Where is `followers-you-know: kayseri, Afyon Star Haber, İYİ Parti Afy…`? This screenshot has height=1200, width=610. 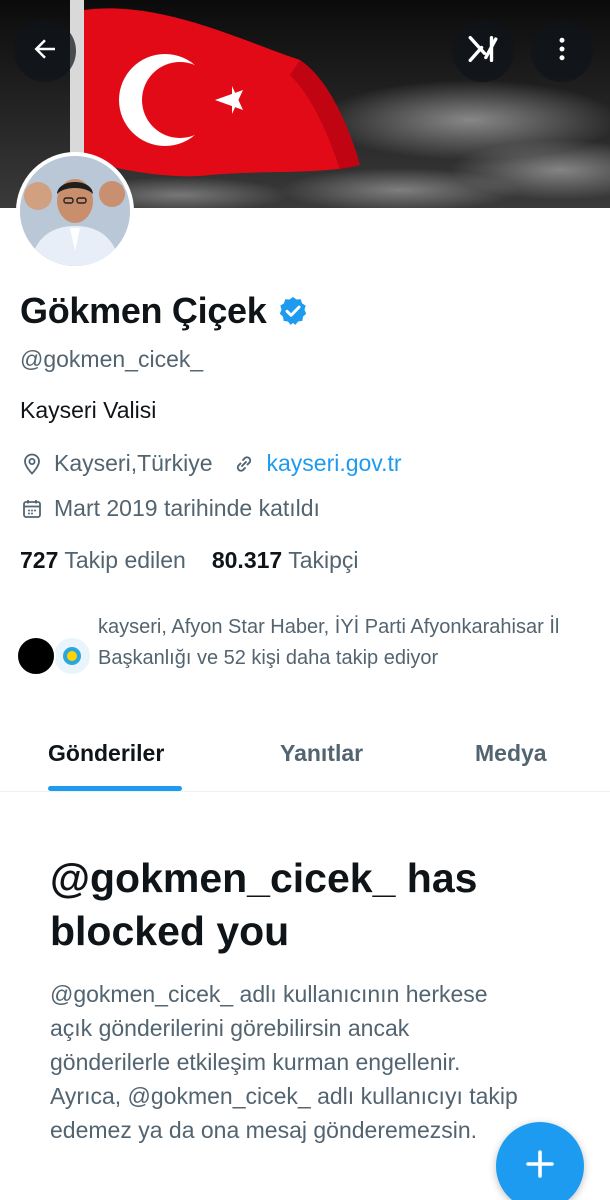
followers-you-know: kayseri, Afyon Star Haber, İYİ Parti Afy… is located at coordinates (287, 644).